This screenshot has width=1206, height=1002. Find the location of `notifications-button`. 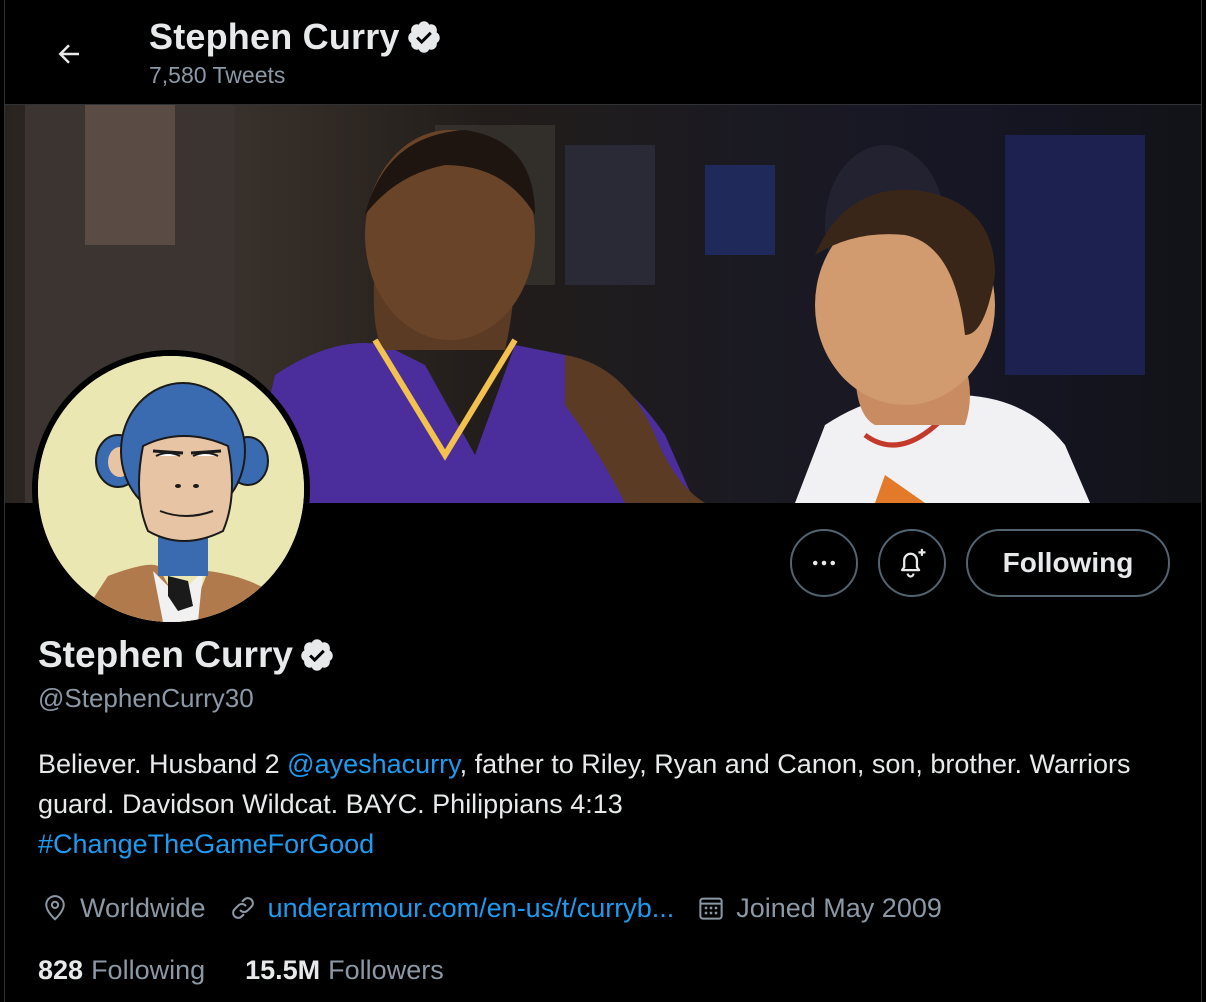

notifications-button is located at coordinates (912, 563).